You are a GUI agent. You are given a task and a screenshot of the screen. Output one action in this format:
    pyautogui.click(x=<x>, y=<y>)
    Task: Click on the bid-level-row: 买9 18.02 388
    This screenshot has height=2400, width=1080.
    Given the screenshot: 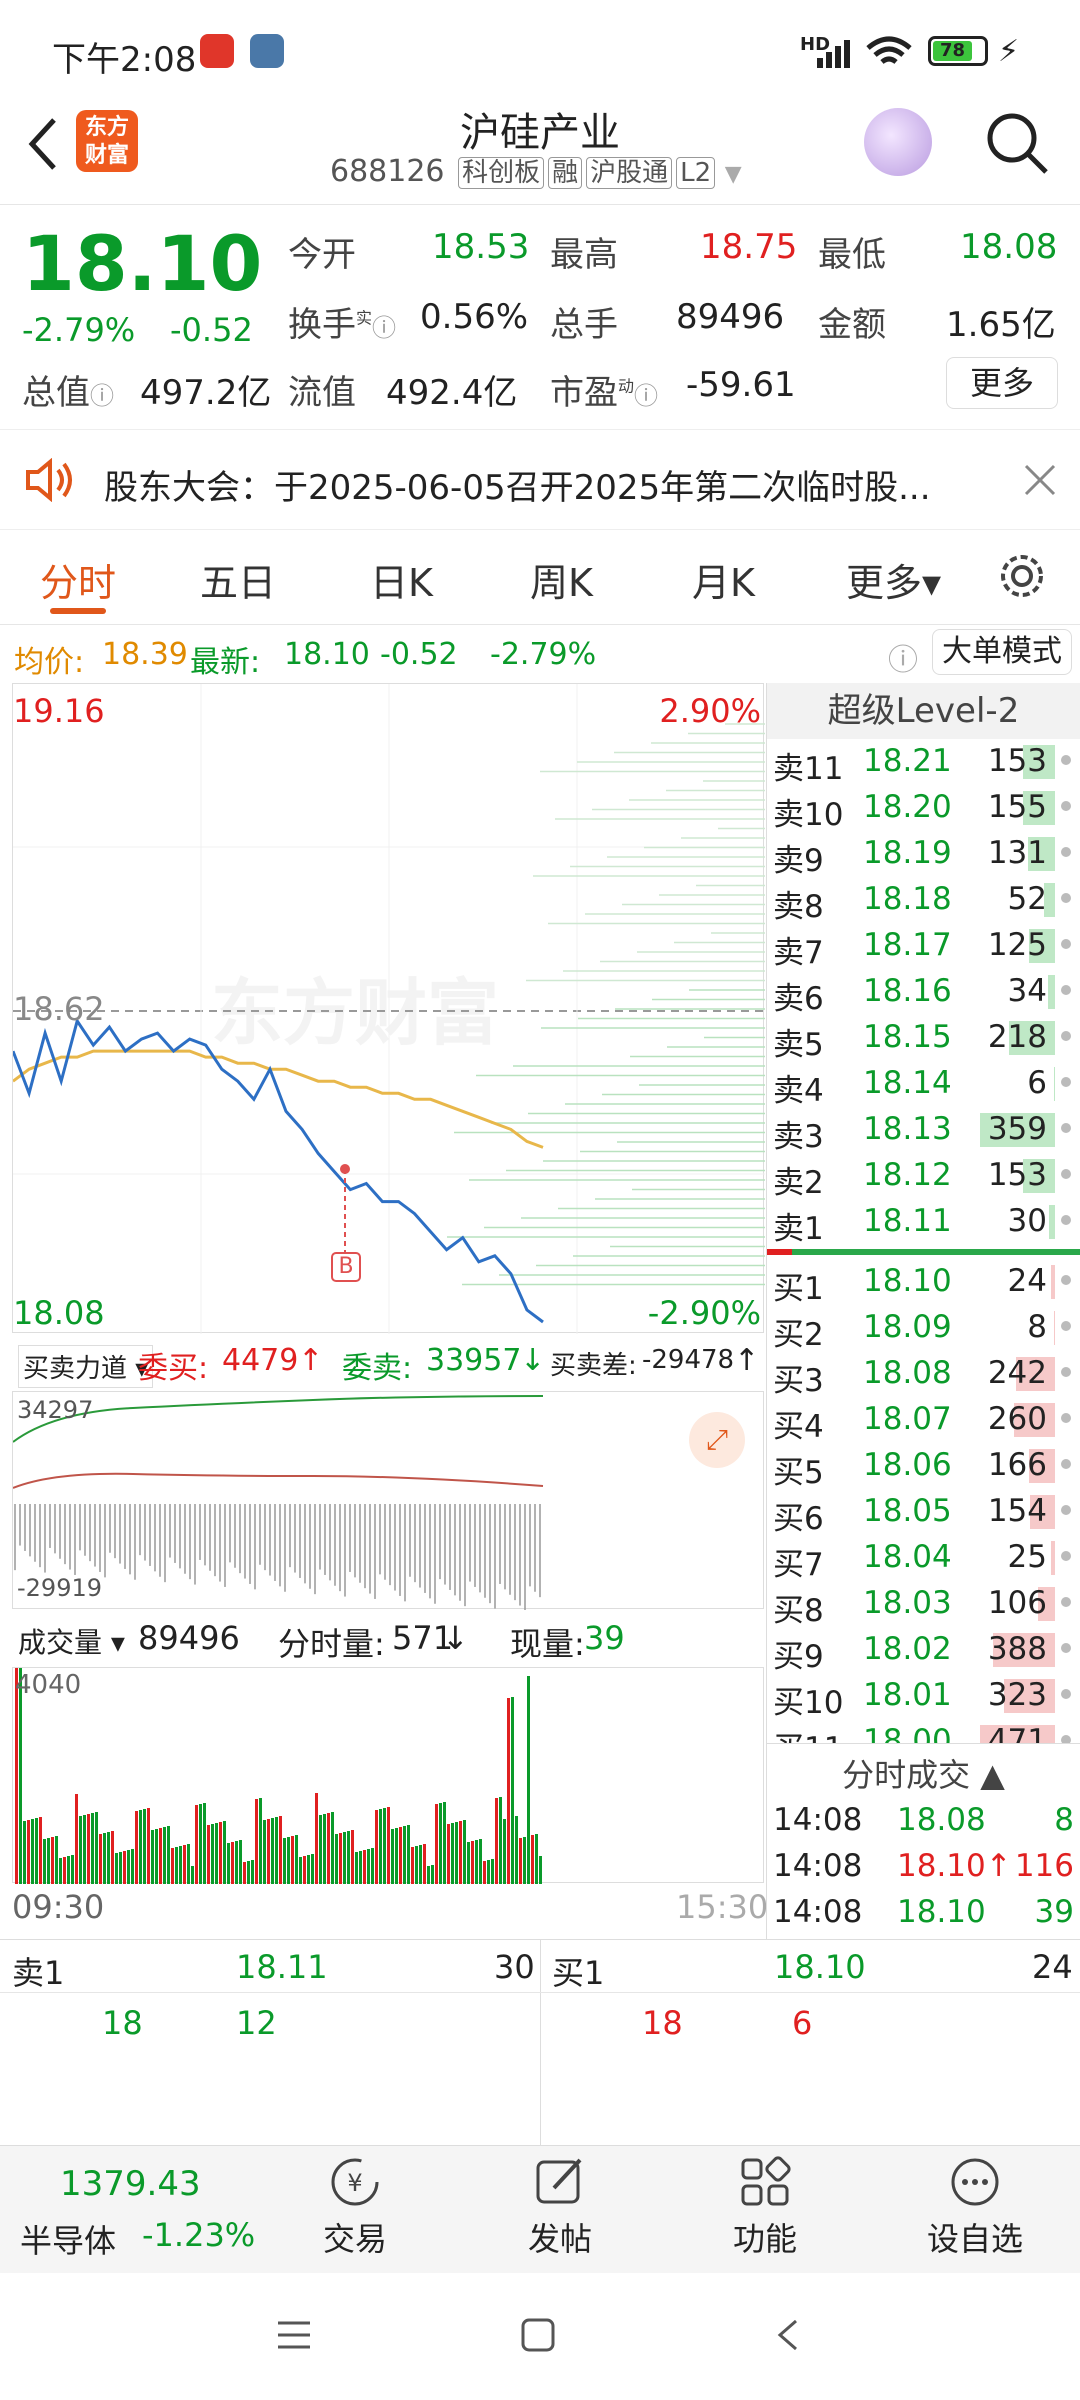 What is the action you would take?
    pyautogui.click(x=922, y=1651)
    